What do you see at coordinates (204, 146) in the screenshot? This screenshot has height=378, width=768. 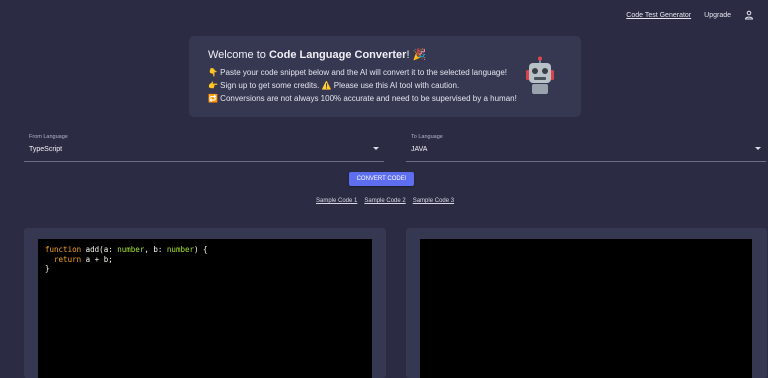 I see `from-language-select: From Language TypeScript` at bounding box center [204, 146].